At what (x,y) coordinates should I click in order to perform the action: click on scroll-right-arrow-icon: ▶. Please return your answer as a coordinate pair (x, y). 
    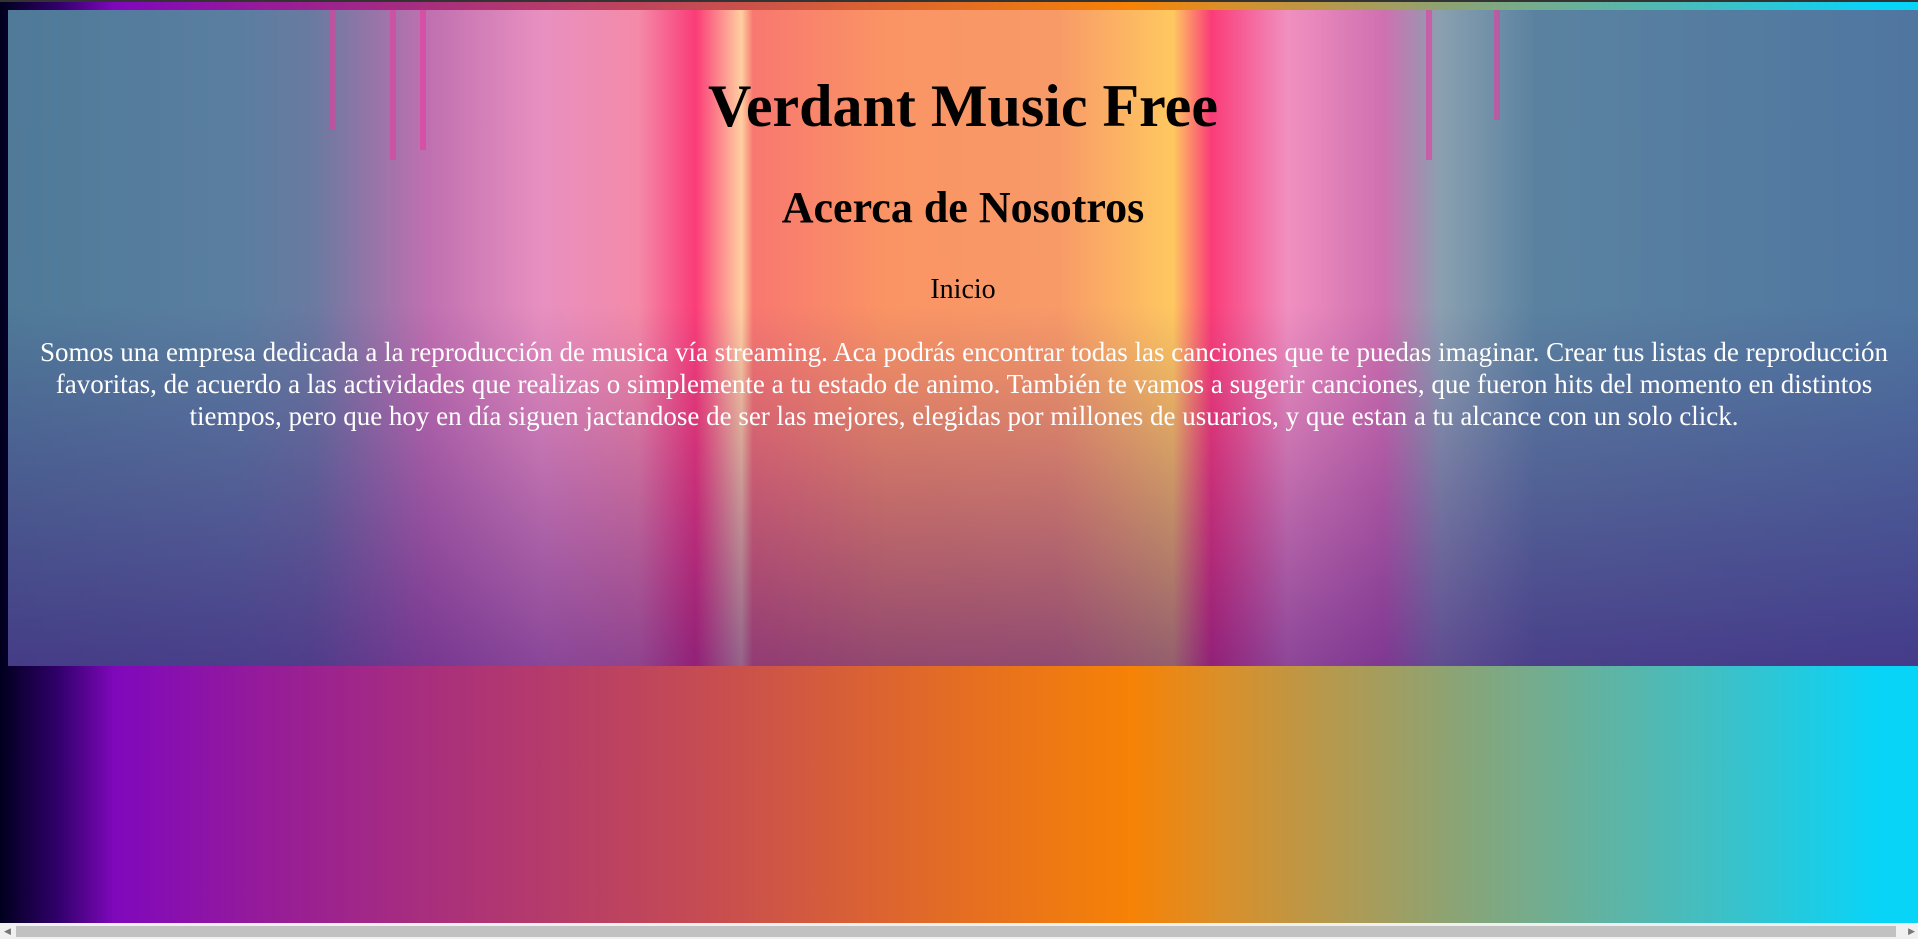
    Looking at the image, I should click on (1911, 931).